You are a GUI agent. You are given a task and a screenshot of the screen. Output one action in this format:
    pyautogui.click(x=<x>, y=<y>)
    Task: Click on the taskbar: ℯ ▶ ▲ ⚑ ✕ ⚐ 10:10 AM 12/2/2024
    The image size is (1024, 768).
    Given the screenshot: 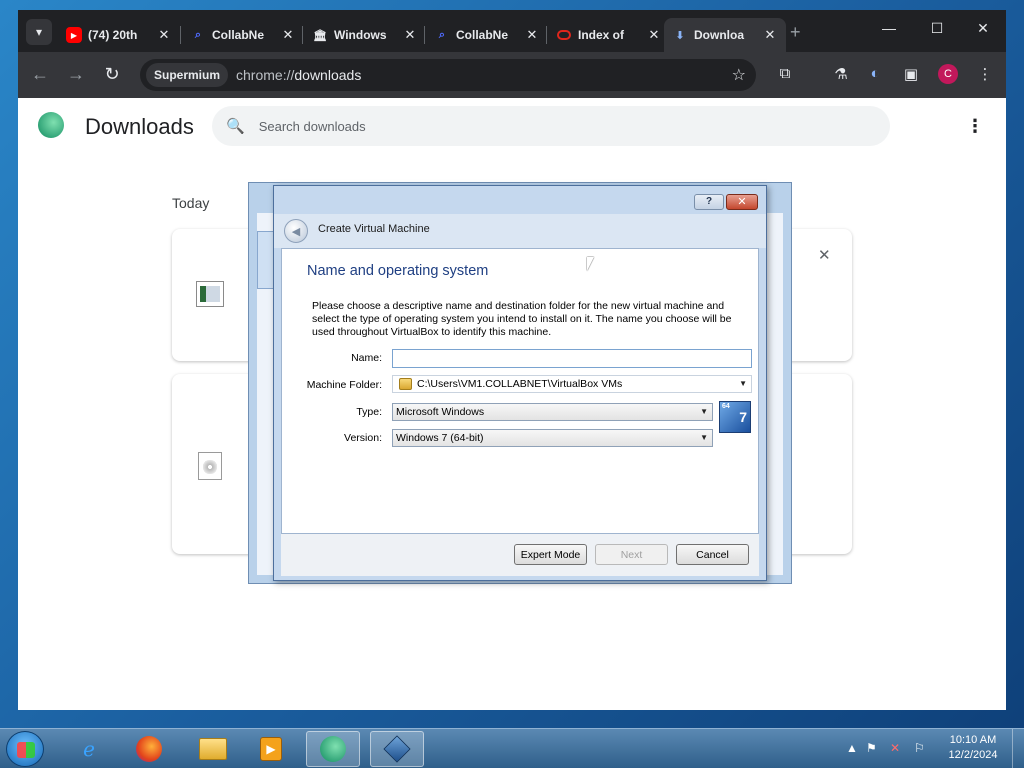 What is the action you would take?
    pyautogui.click(x=512, y=748)
    